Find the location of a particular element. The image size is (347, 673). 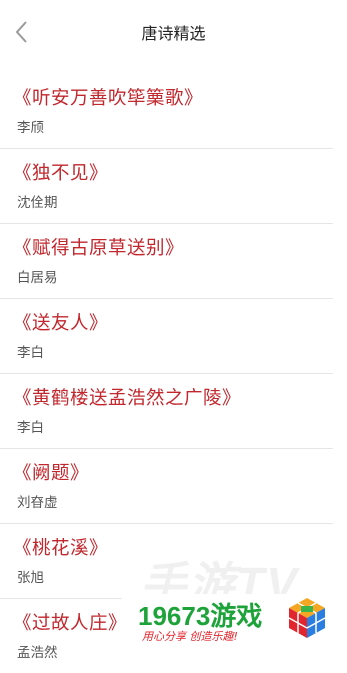

list-item: 《赋得古原草送别》 白居易 is located at coordinates (166, 261).